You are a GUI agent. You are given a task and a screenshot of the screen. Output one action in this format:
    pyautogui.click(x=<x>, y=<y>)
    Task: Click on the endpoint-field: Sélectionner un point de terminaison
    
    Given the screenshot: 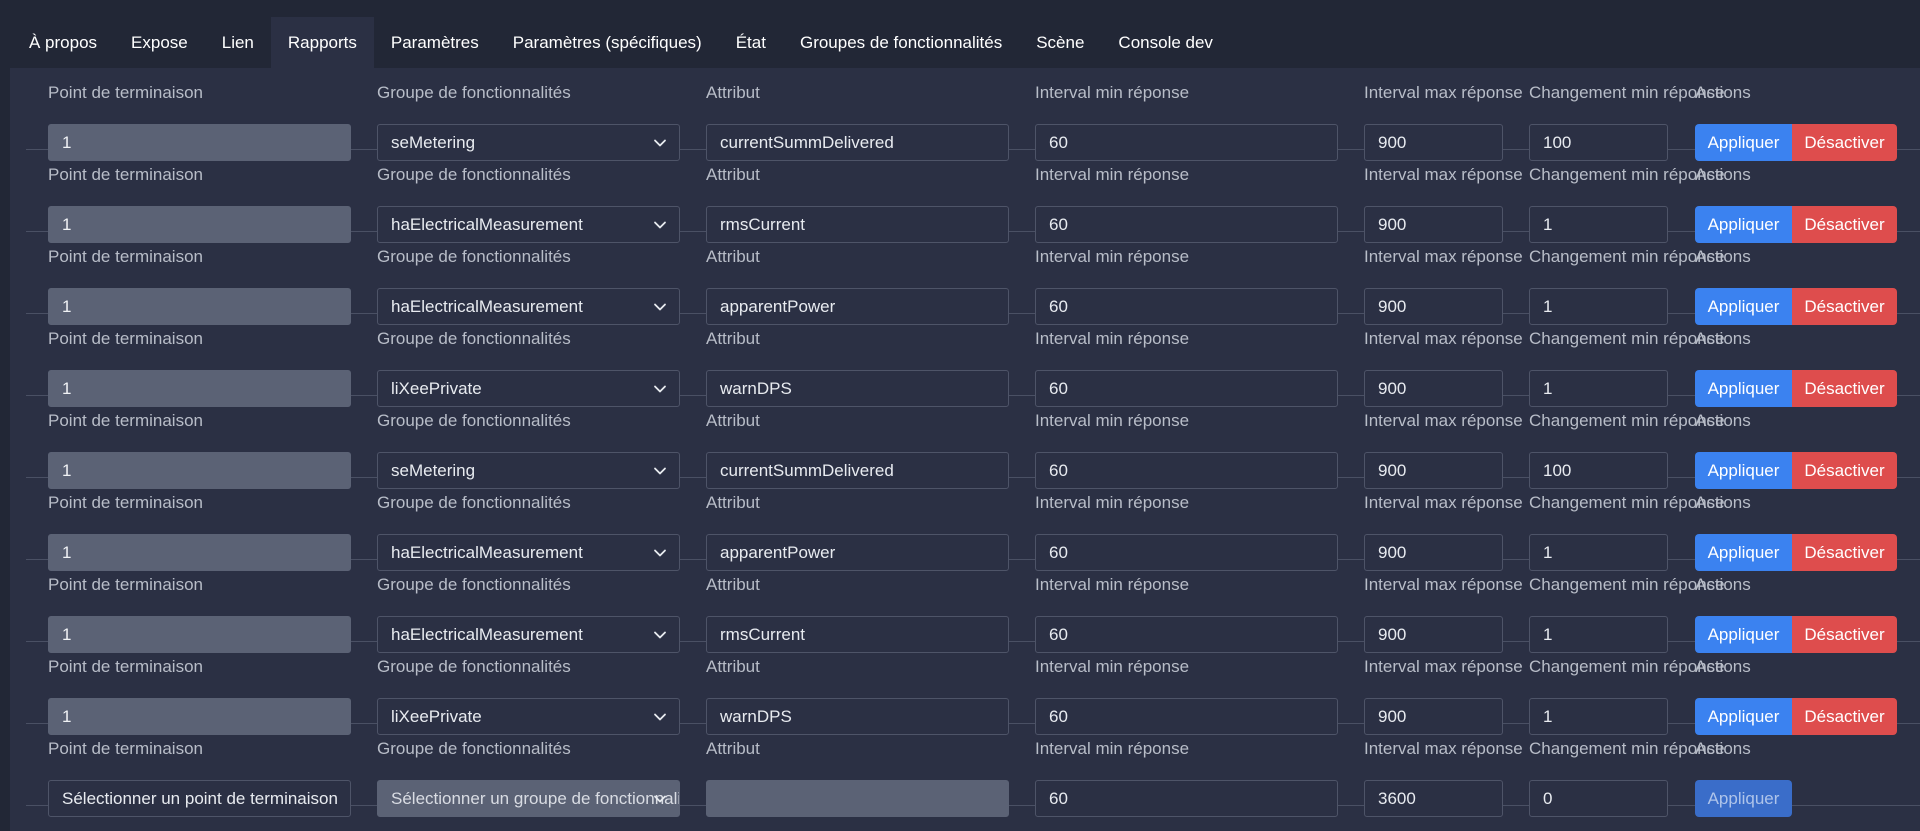 What is the action you would take?
    pyautogui.click(x=199, y=798)
    